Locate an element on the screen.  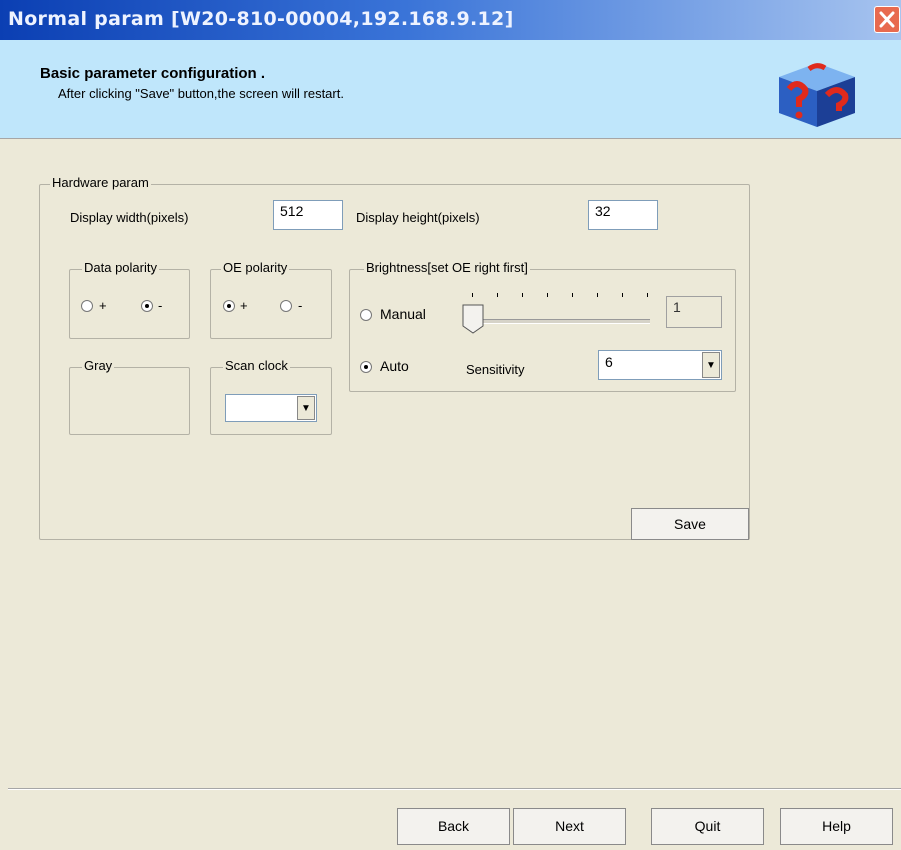
hardware-param-label: Hardware param is located at coordinates (100, 182).